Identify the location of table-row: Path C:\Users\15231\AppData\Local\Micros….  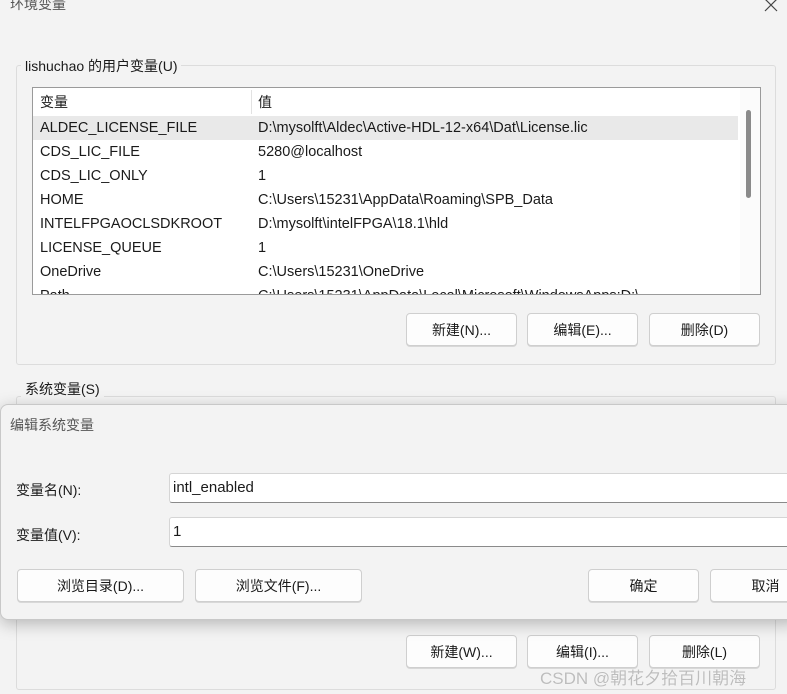
(385, 289).